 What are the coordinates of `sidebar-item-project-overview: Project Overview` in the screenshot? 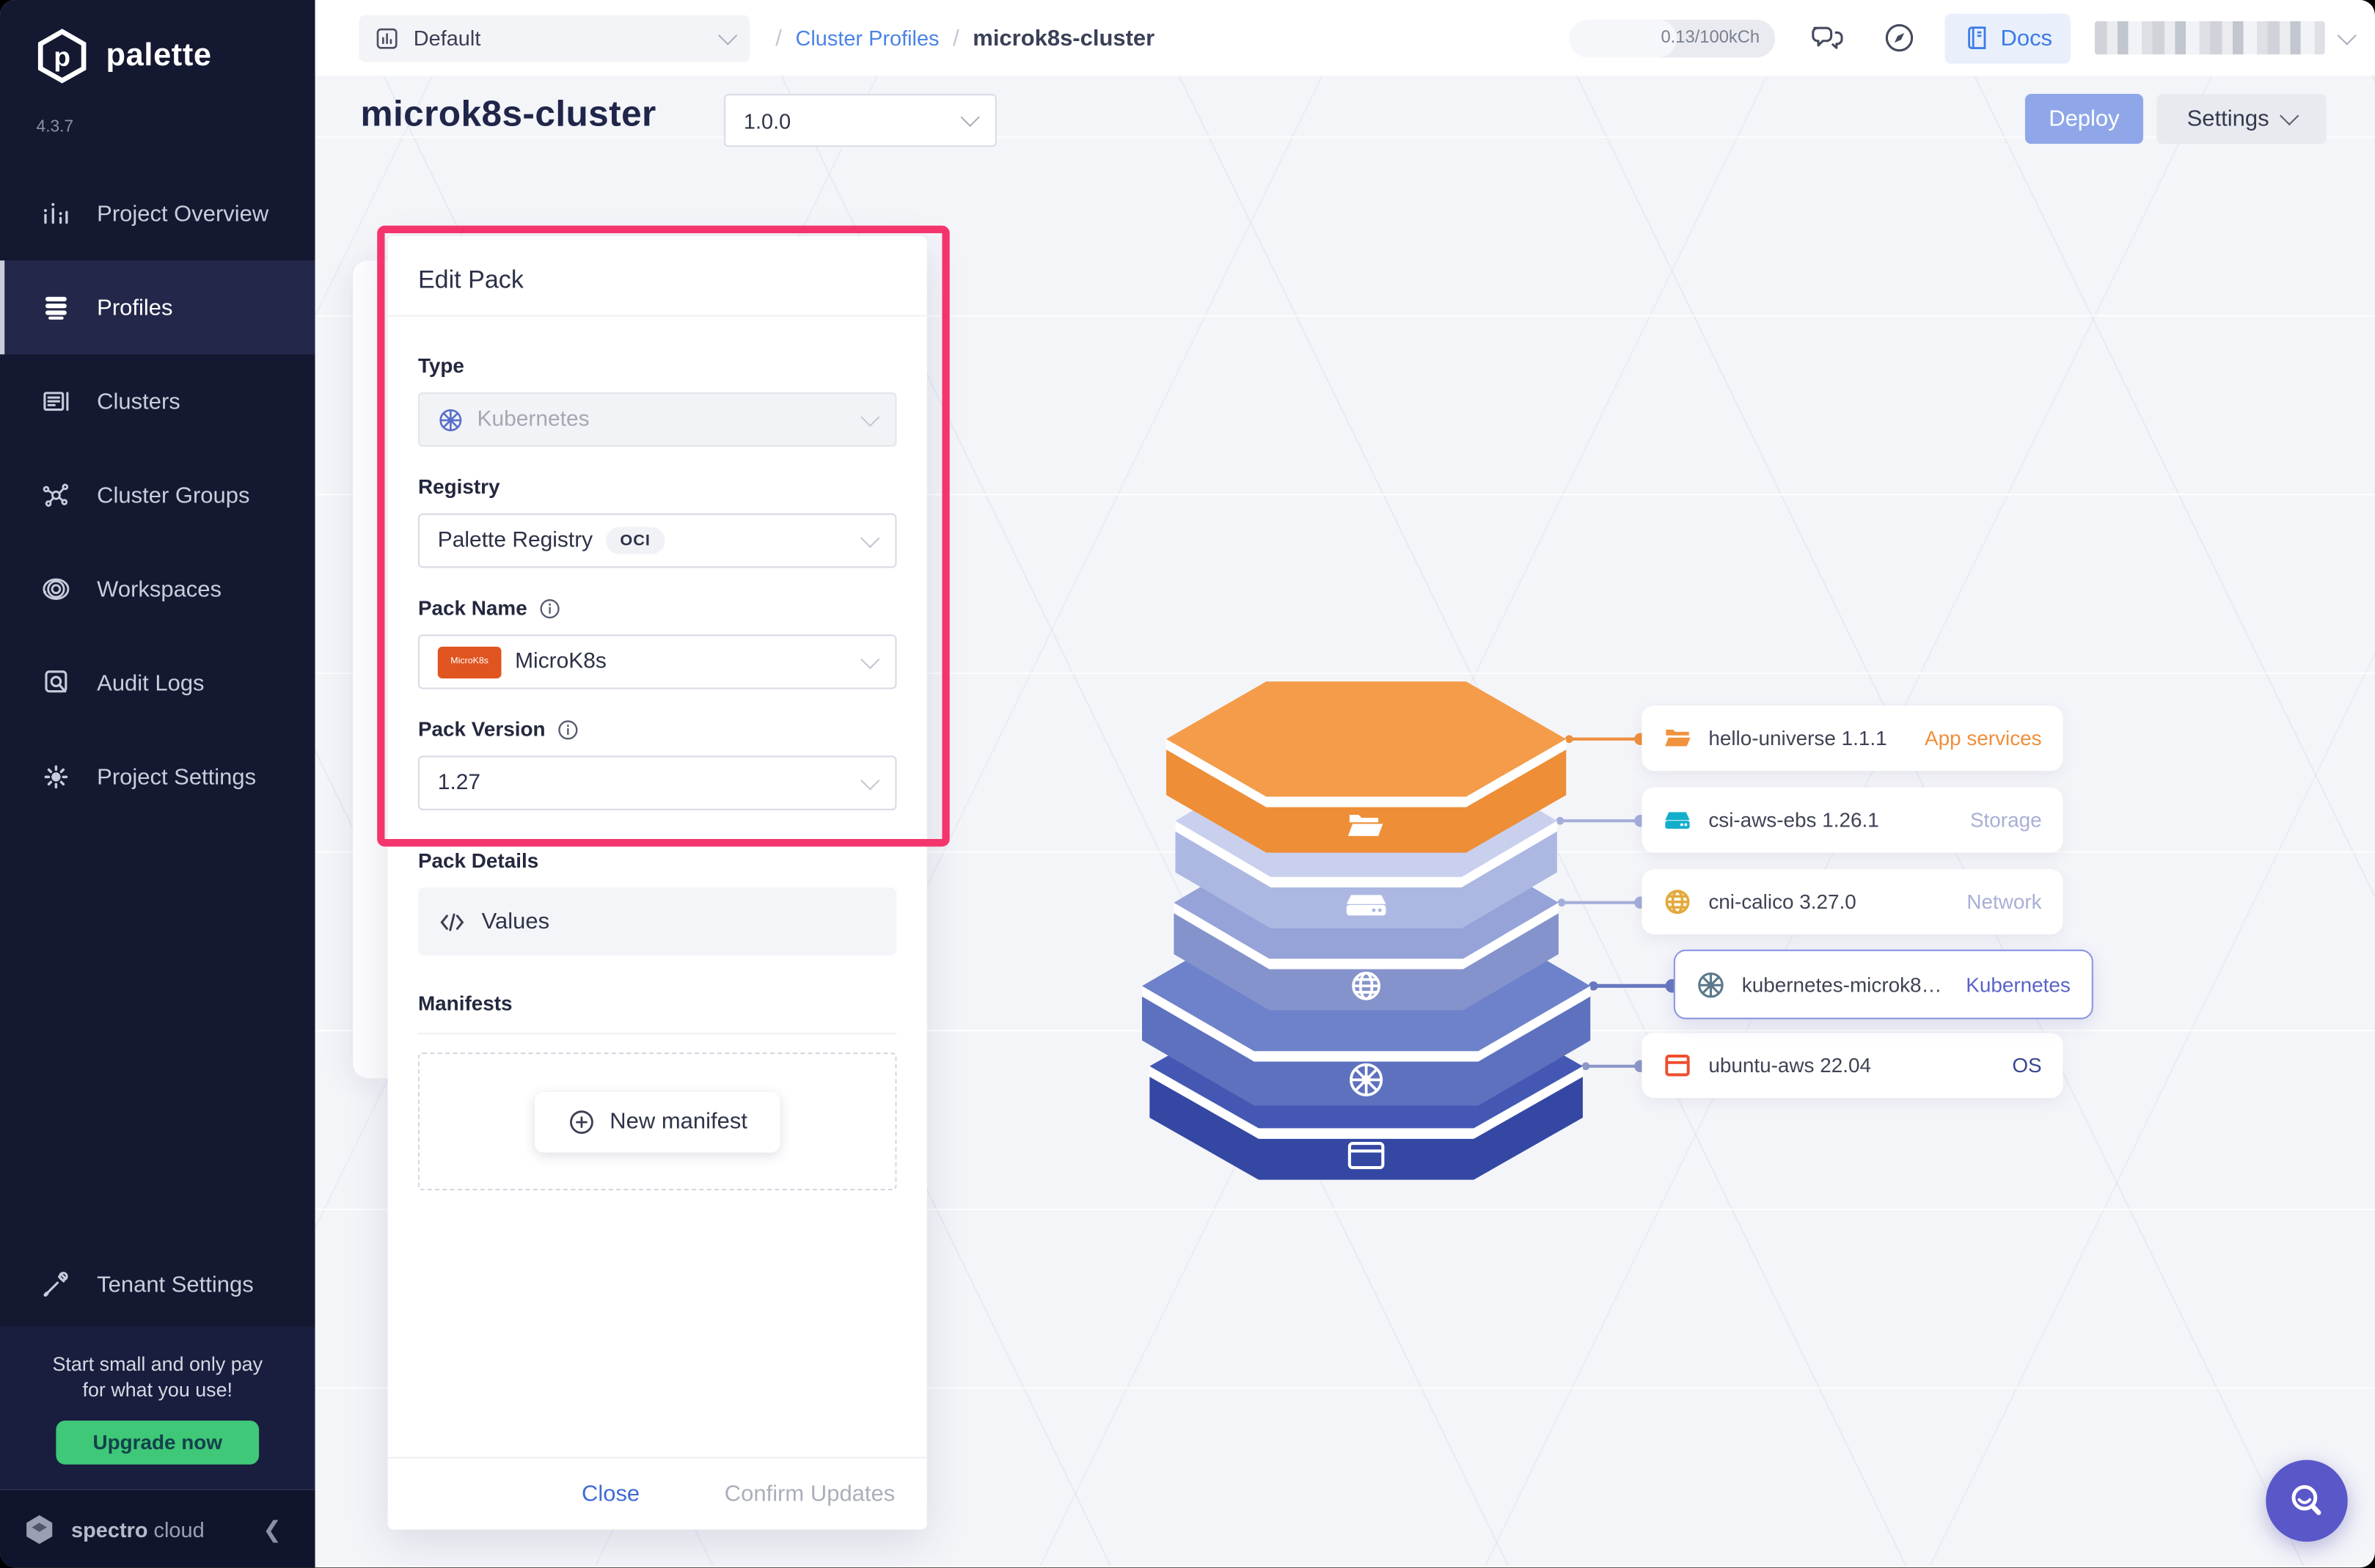 It's located at (157, 213).